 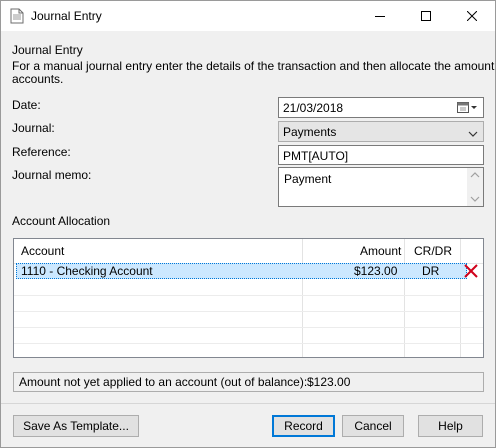 I want to click on document-icon, so click(x=17, y=16).